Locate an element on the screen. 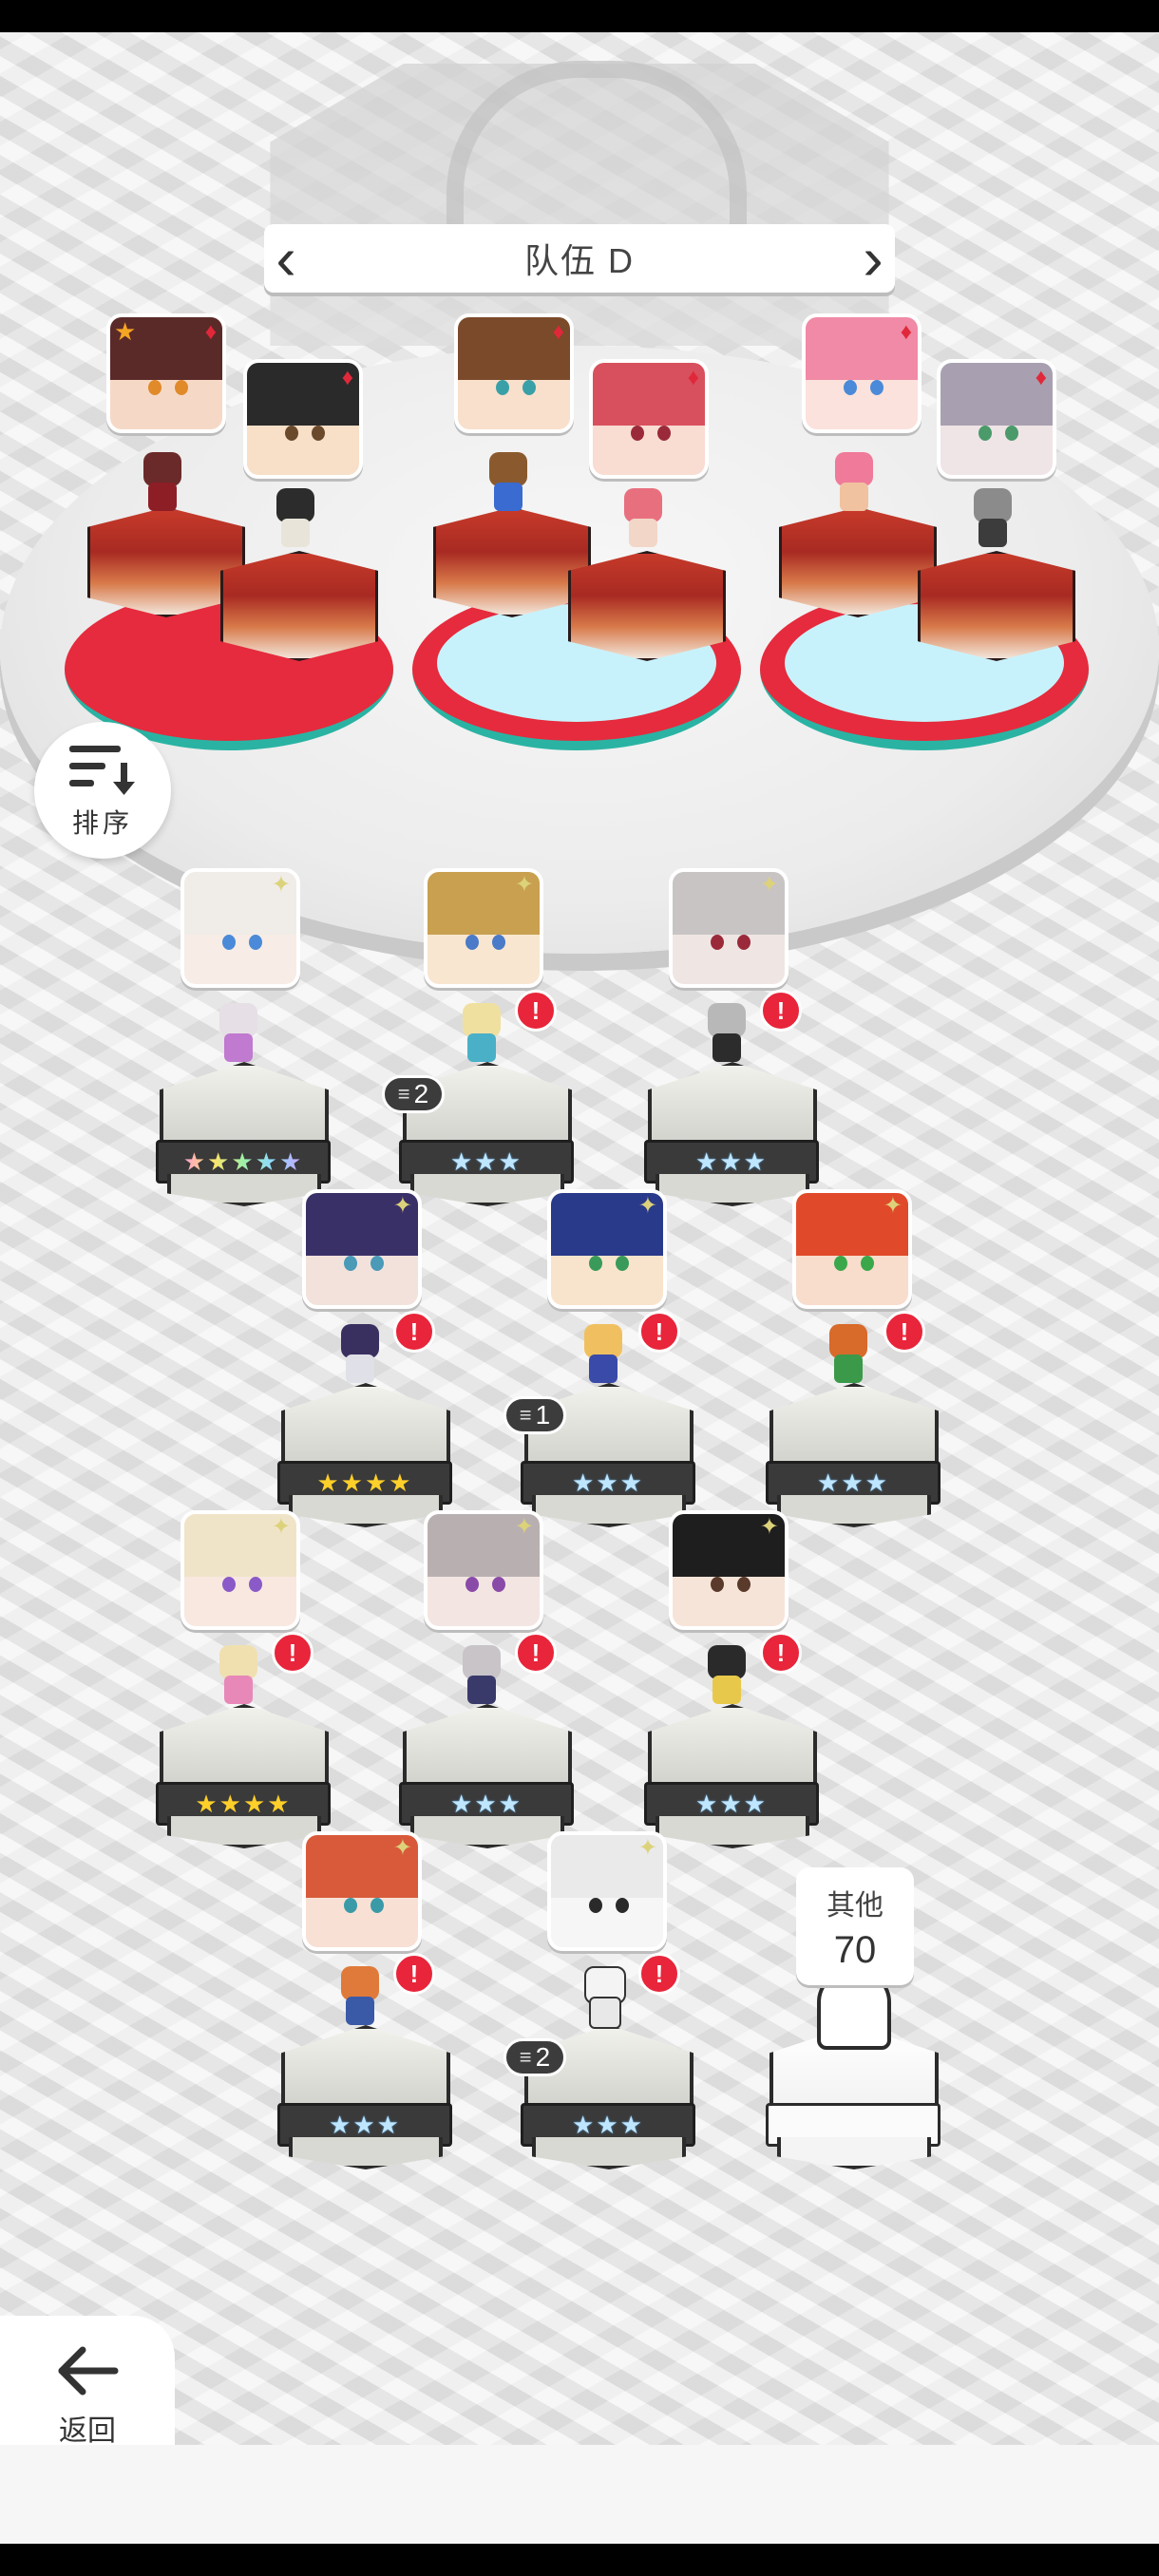 Image resolution: width=1159 pixels, height=2576 pixels. chevron-right-icon: › is located at coordinates (873, 258).